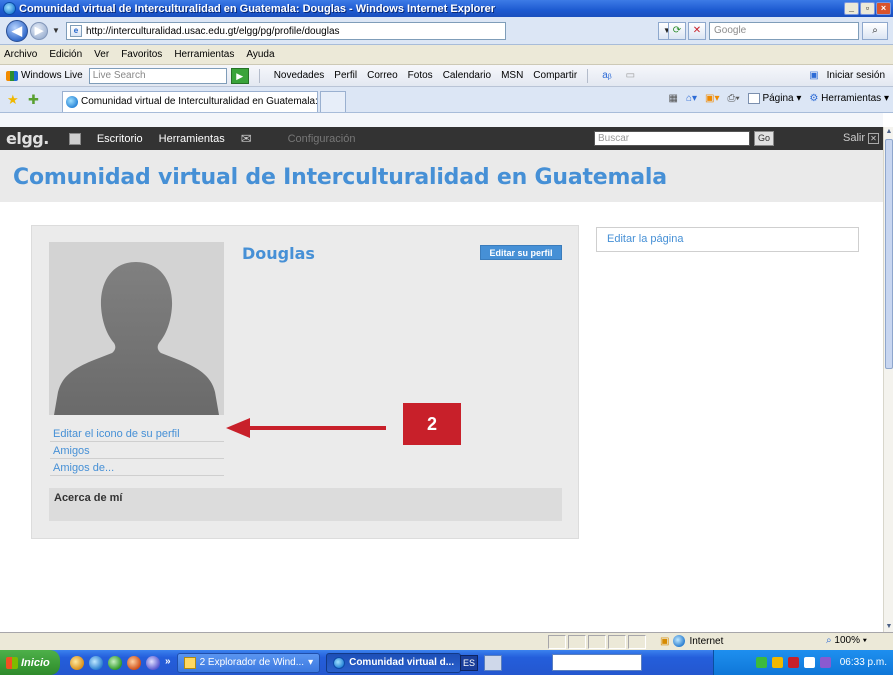 The width and height of the screenshot is (893, 675). What do you see at coordinates (88, 498) in the screenshot?
I see `about-me-heading: Acerca de mí` at bounding box center [88, 498].